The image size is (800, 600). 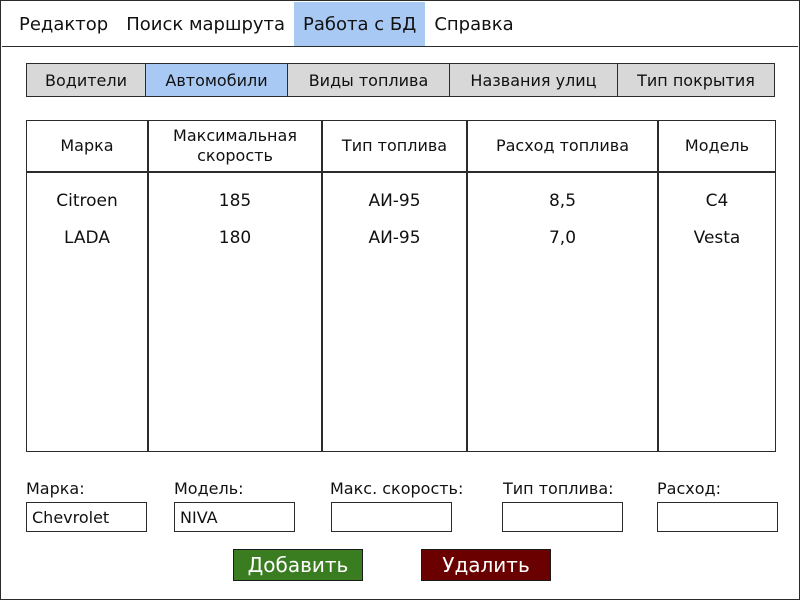 What do you see at coordinates (486, 565) in the screenshot?
I see `delete-button: Удалить` at bounding box center [486, 565].